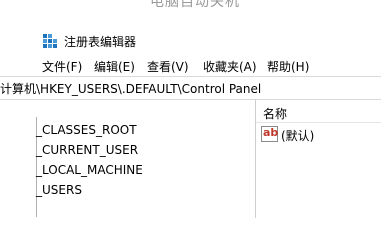  I want to click on title-bar: 注册表编辑器, so click(190, 41).